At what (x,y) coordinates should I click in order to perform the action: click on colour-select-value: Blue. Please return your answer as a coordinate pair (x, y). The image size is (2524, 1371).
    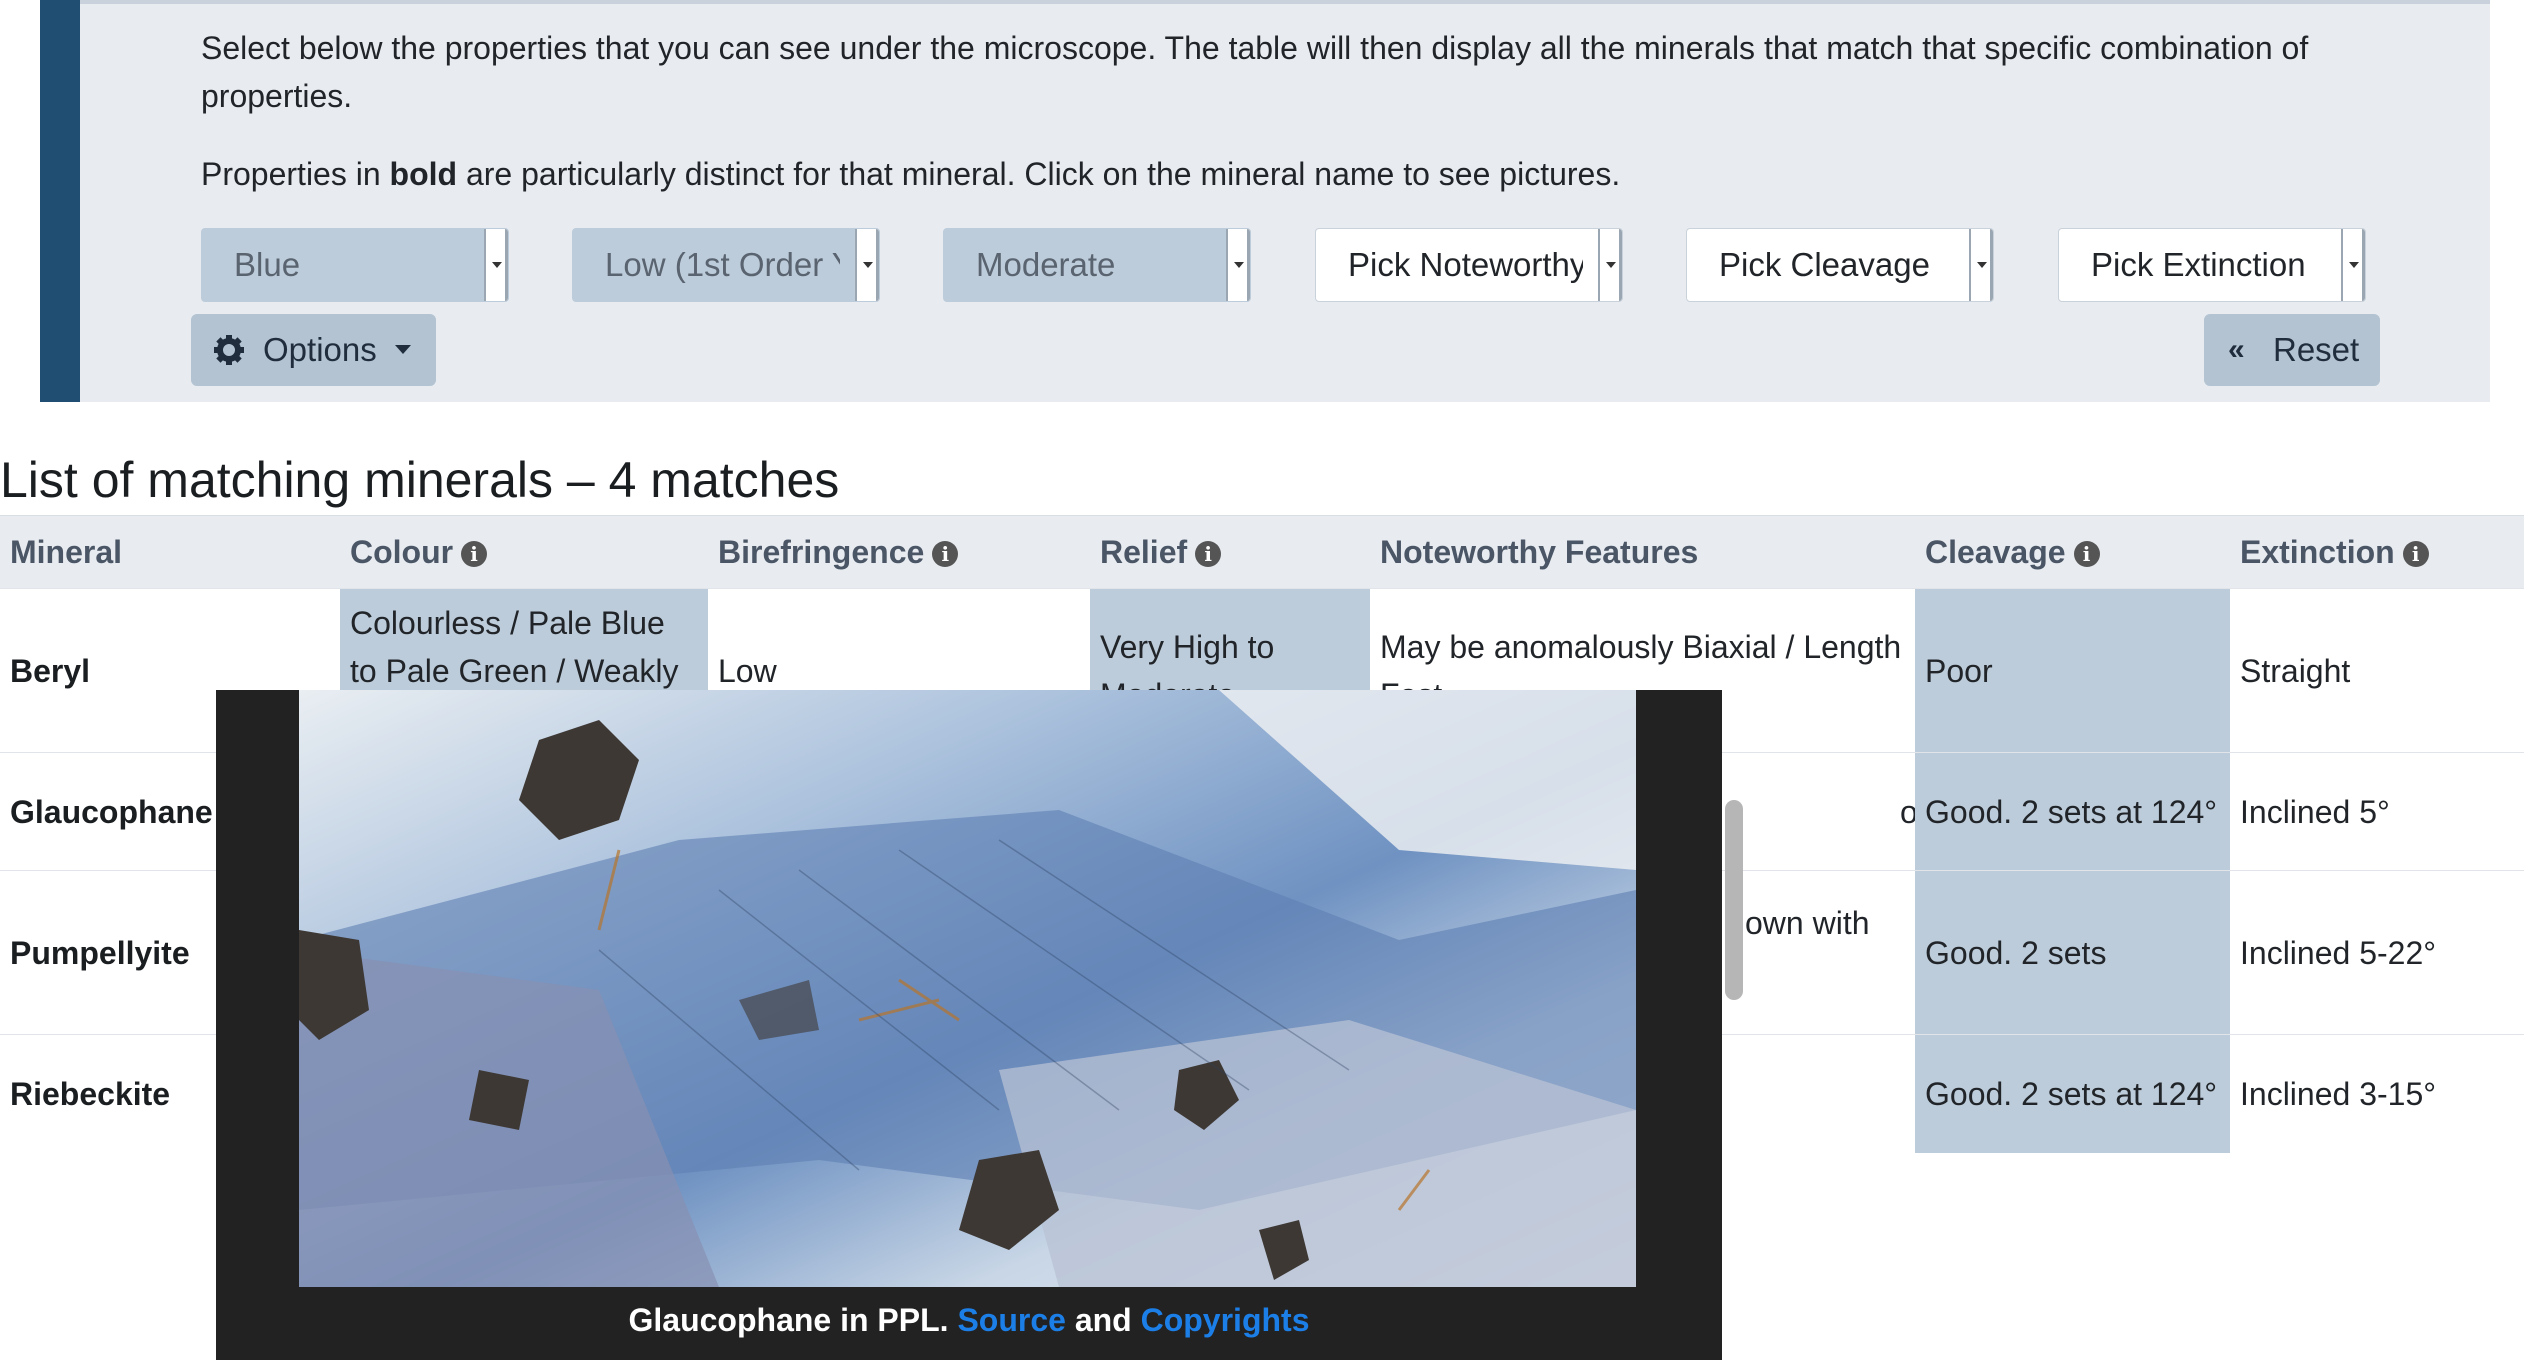
    Looking at the image, I should click on (267, 264).